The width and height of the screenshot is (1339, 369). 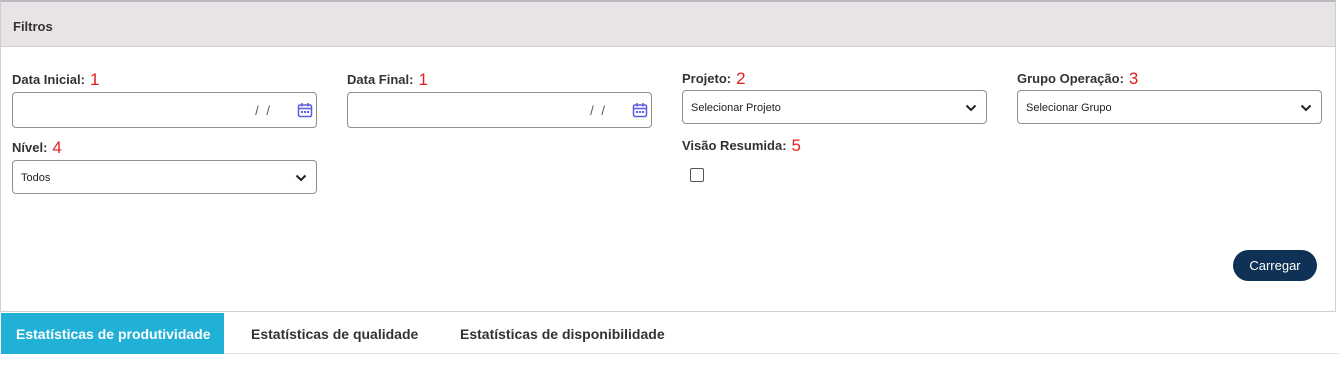 I want to click on panel-header: Filtros, so click(x=668, y=24).